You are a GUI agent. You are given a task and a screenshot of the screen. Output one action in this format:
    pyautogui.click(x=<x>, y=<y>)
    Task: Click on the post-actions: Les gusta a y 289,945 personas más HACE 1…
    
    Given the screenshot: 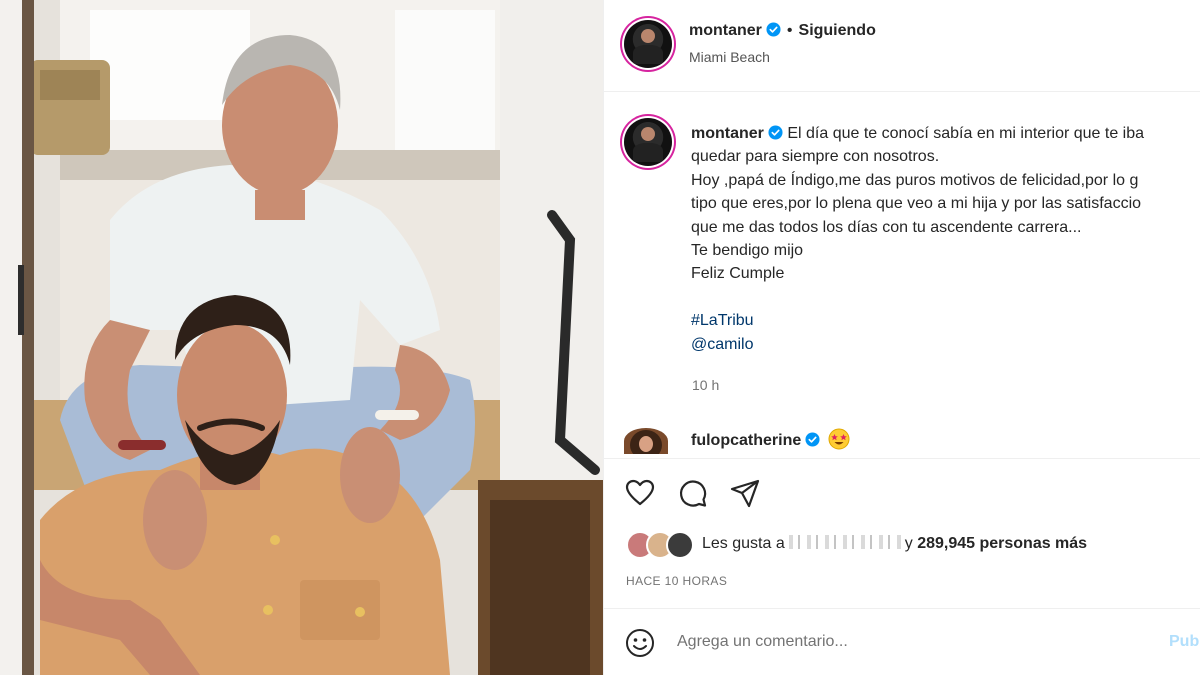 What is the action you would take?
    pyautogui.click(x=902, y=533)
    